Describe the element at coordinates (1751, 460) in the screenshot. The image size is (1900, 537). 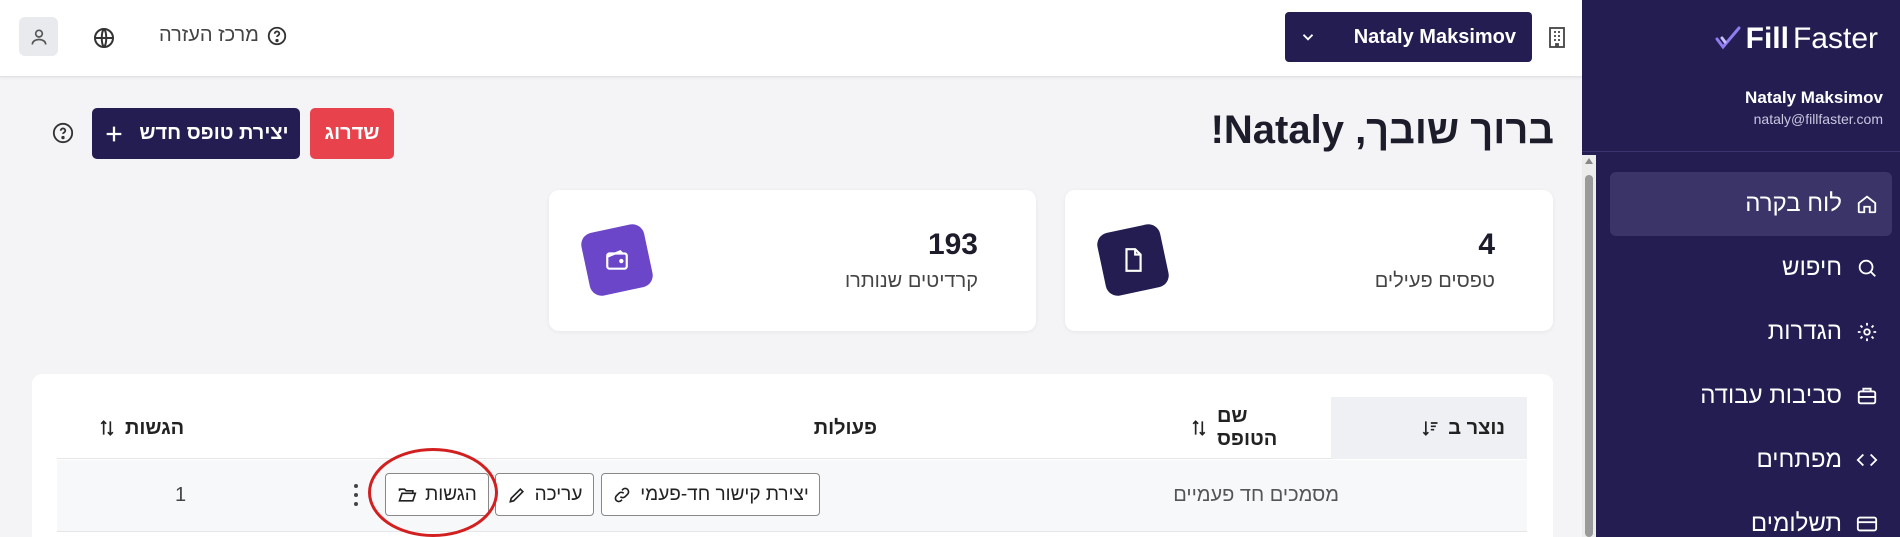
I see `sidebar-item-developers: מפתחים` at that location.